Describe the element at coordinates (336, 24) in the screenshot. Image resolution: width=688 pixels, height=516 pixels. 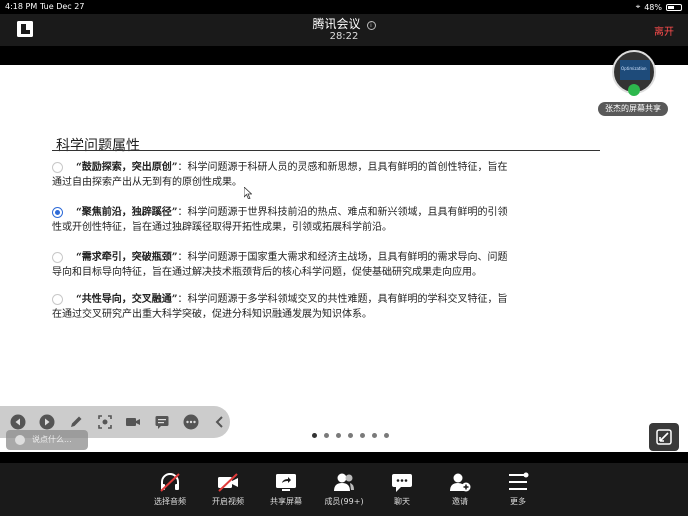
I see `meeting-title-text: 腾讯会议` at that location.